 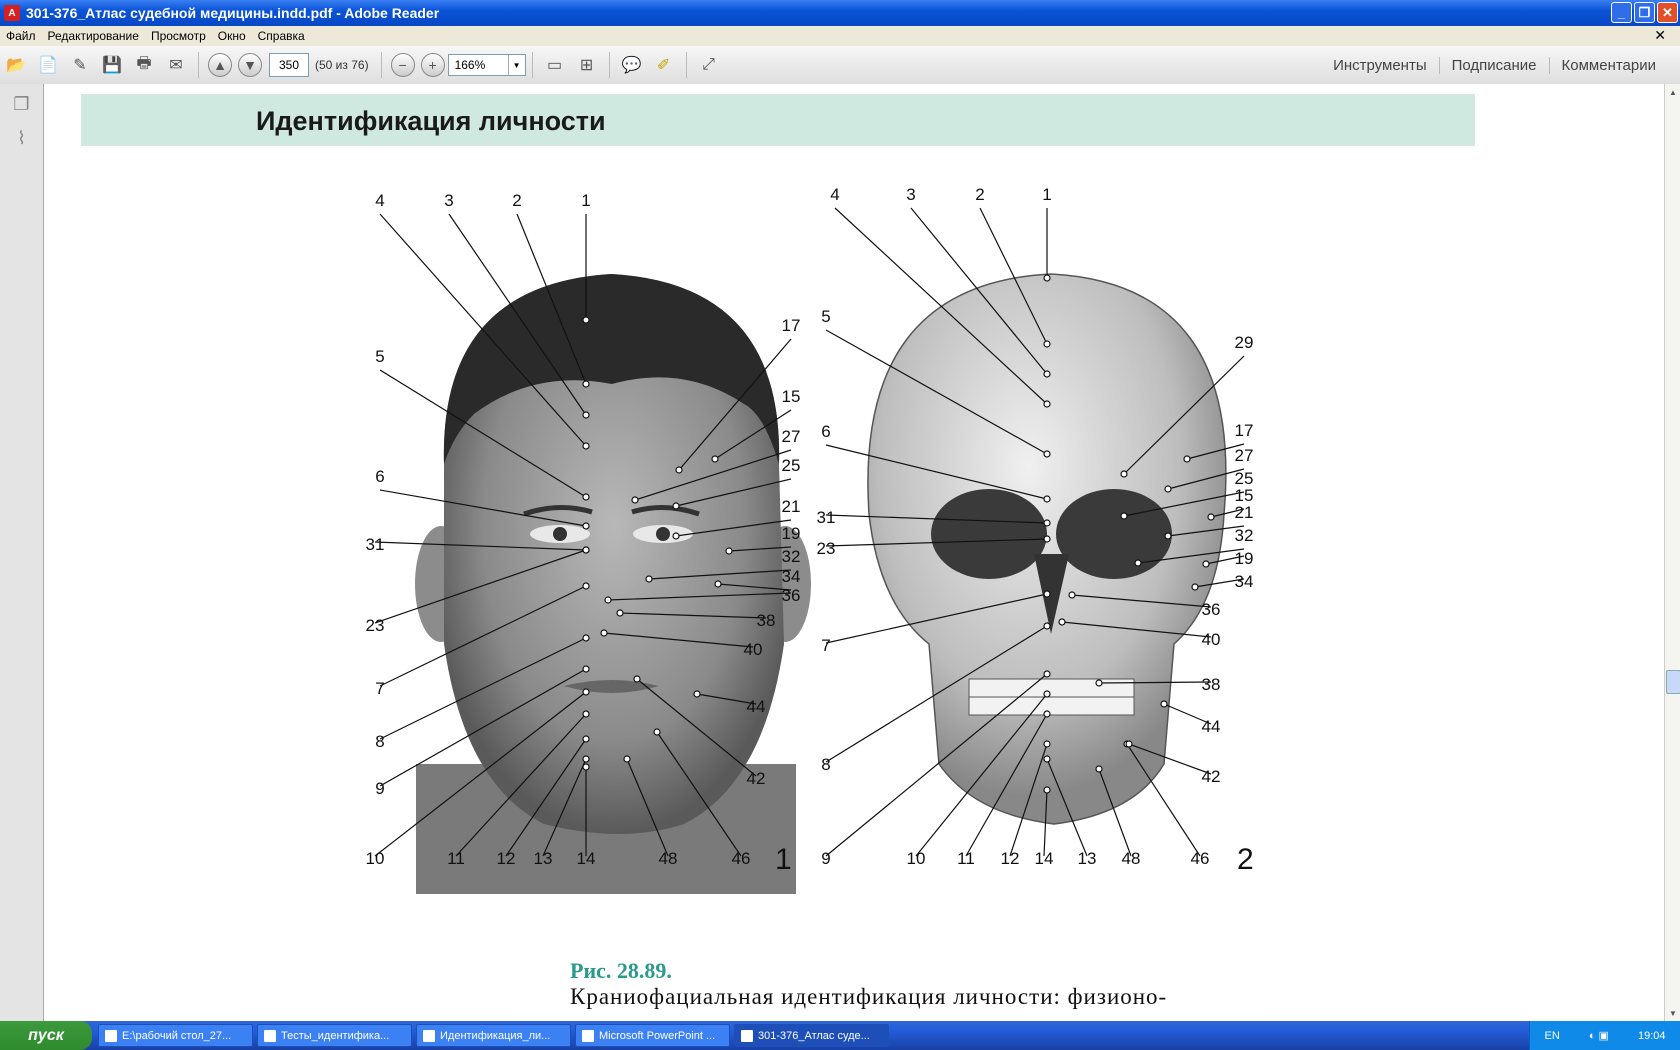 I want to click on minimize-icon: _, so click(x=1621, y=12).